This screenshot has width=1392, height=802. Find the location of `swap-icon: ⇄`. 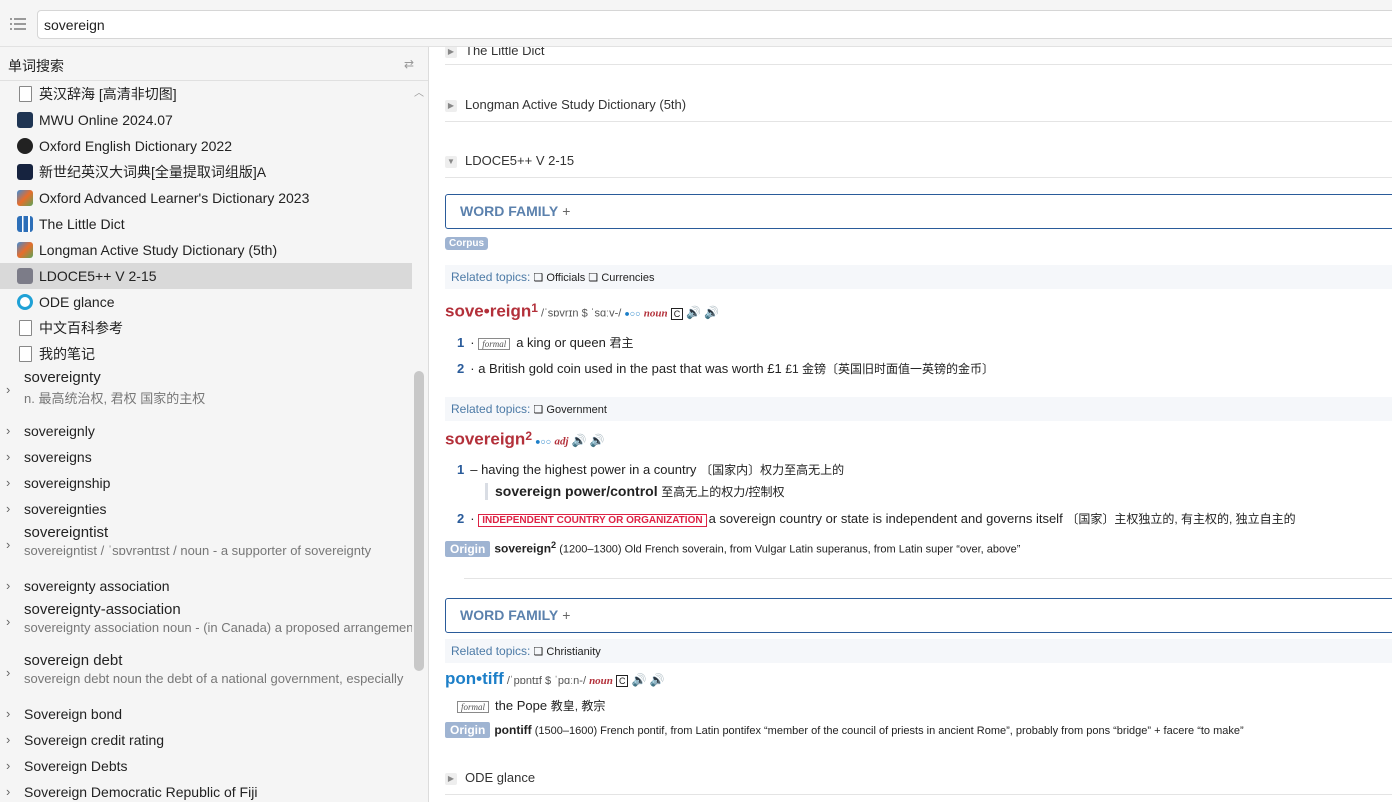

swap-icon: ⇄ is located at coordinates (409, 64).